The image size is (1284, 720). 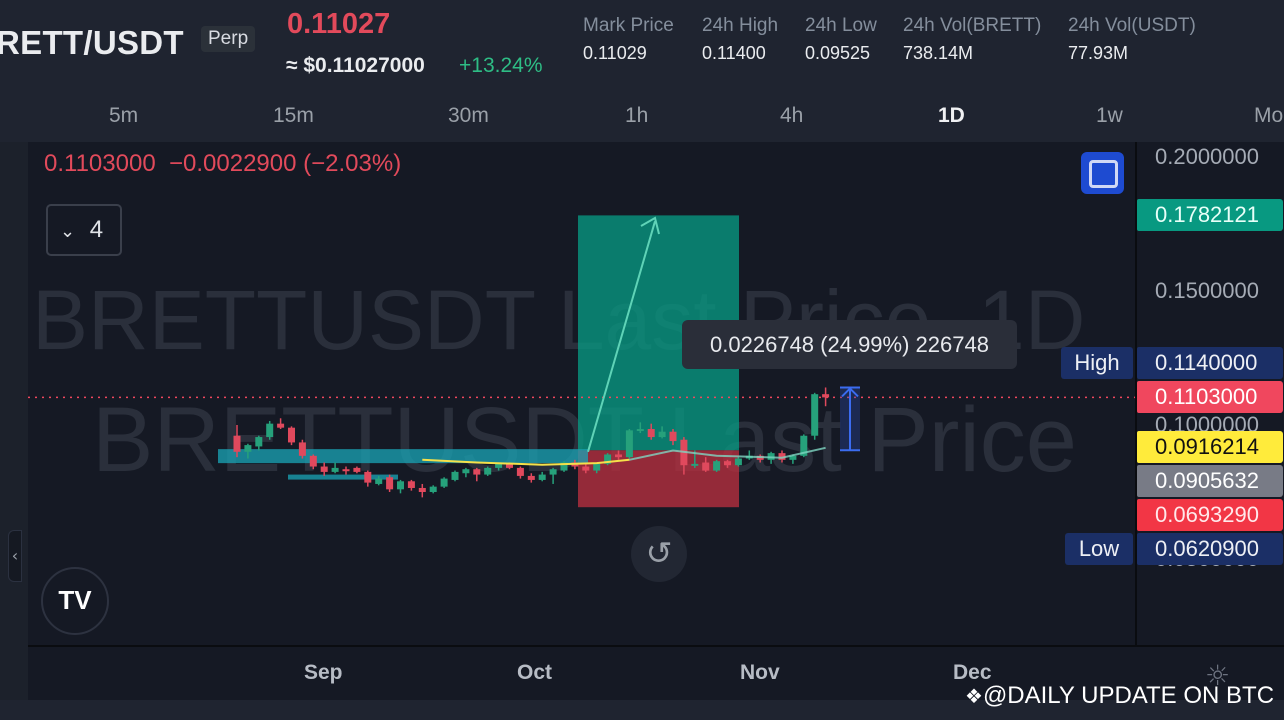 What do you see at coordinates (760, 672) in the screenshot?
I see `time-tick-nov: Nov` at bounding box center [760, 672].